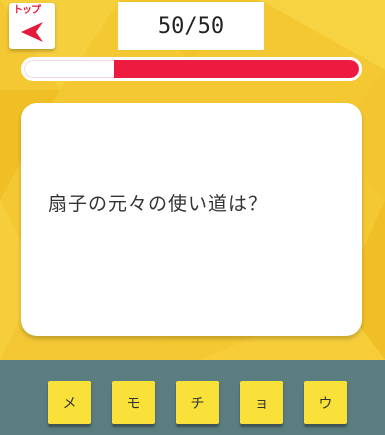 The height and width of the screenshot is (435, 385). I want to click on answer-tile-5: ウ, so click(325, 402).